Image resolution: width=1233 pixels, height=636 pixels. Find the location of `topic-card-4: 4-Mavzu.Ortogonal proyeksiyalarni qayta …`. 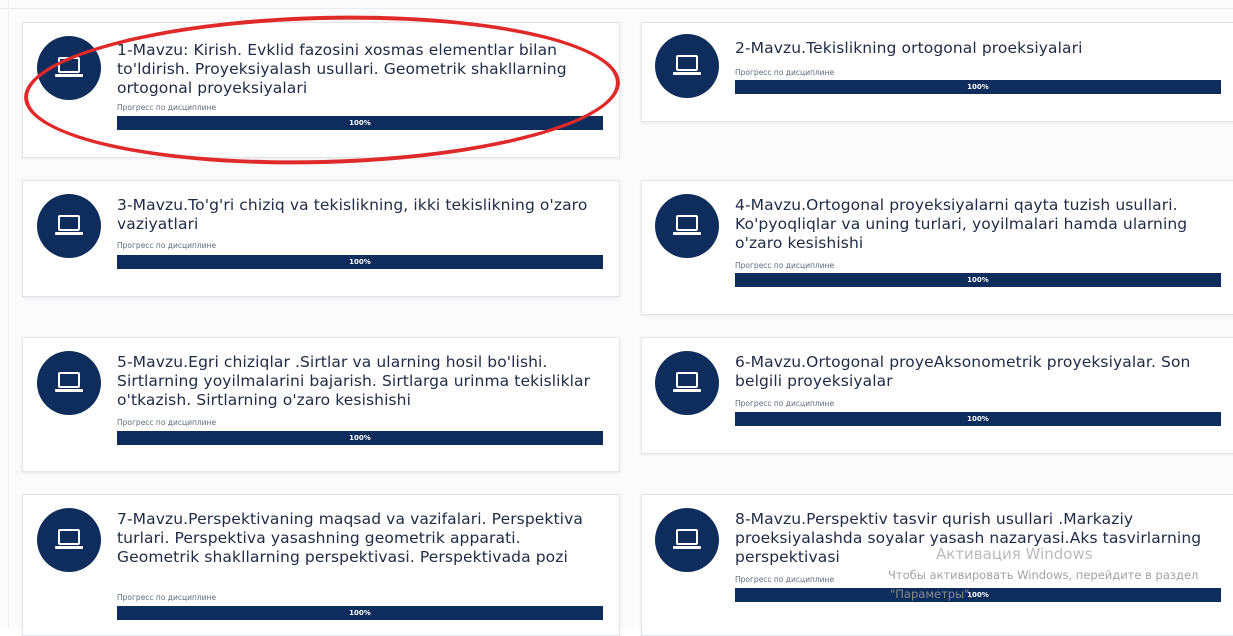

topic-card-4: 4-Mavzu.Ortogonal proyeksiyalarni qayta … is located at coordinates (937, 247).